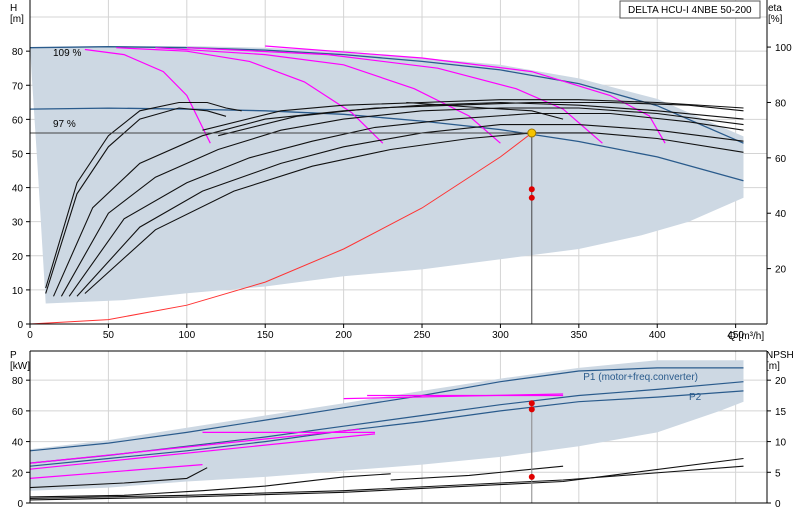  What do you see at coordinates (343, 335) in the screenshot?
I see `q-tick-label: 200` at bounding box center [343, 335].